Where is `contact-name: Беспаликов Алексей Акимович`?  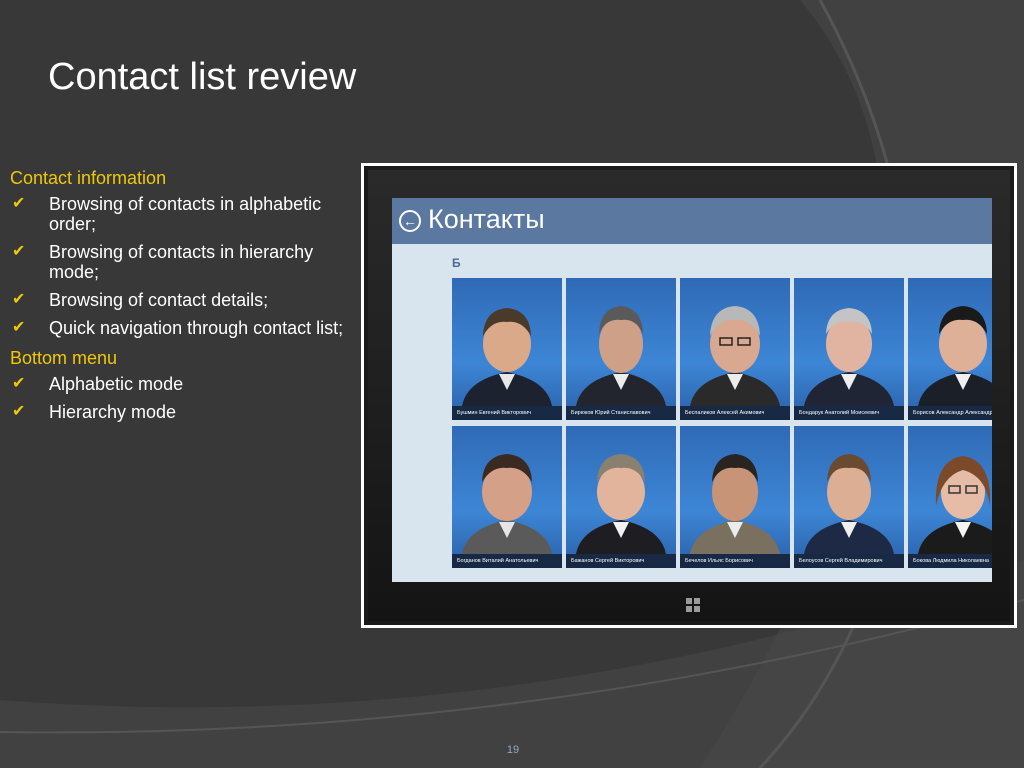
contact-name: Беспаликов Алексей Акимович is located at coordinates (735, 413).